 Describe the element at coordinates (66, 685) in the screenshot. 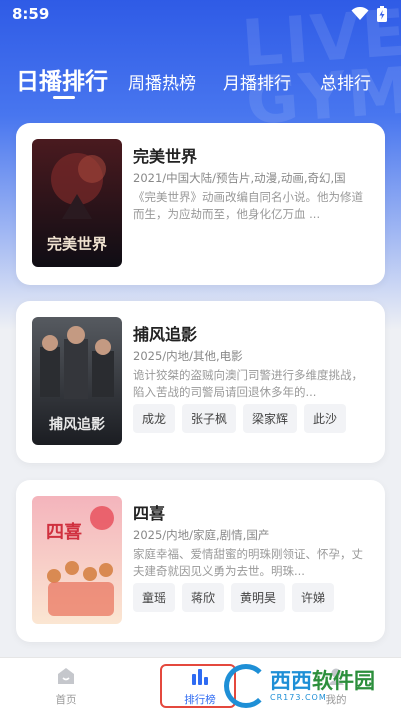

I see `nav-home: 首页` at that location.